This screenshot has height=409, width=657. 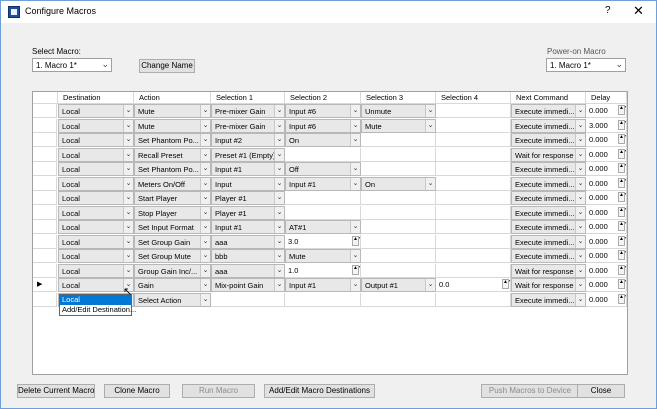 What do you see at coordinates (248, 140) in the screenshot?
I see `cell-s1: Input #2 ⌄` at bounding box center [248, 140].